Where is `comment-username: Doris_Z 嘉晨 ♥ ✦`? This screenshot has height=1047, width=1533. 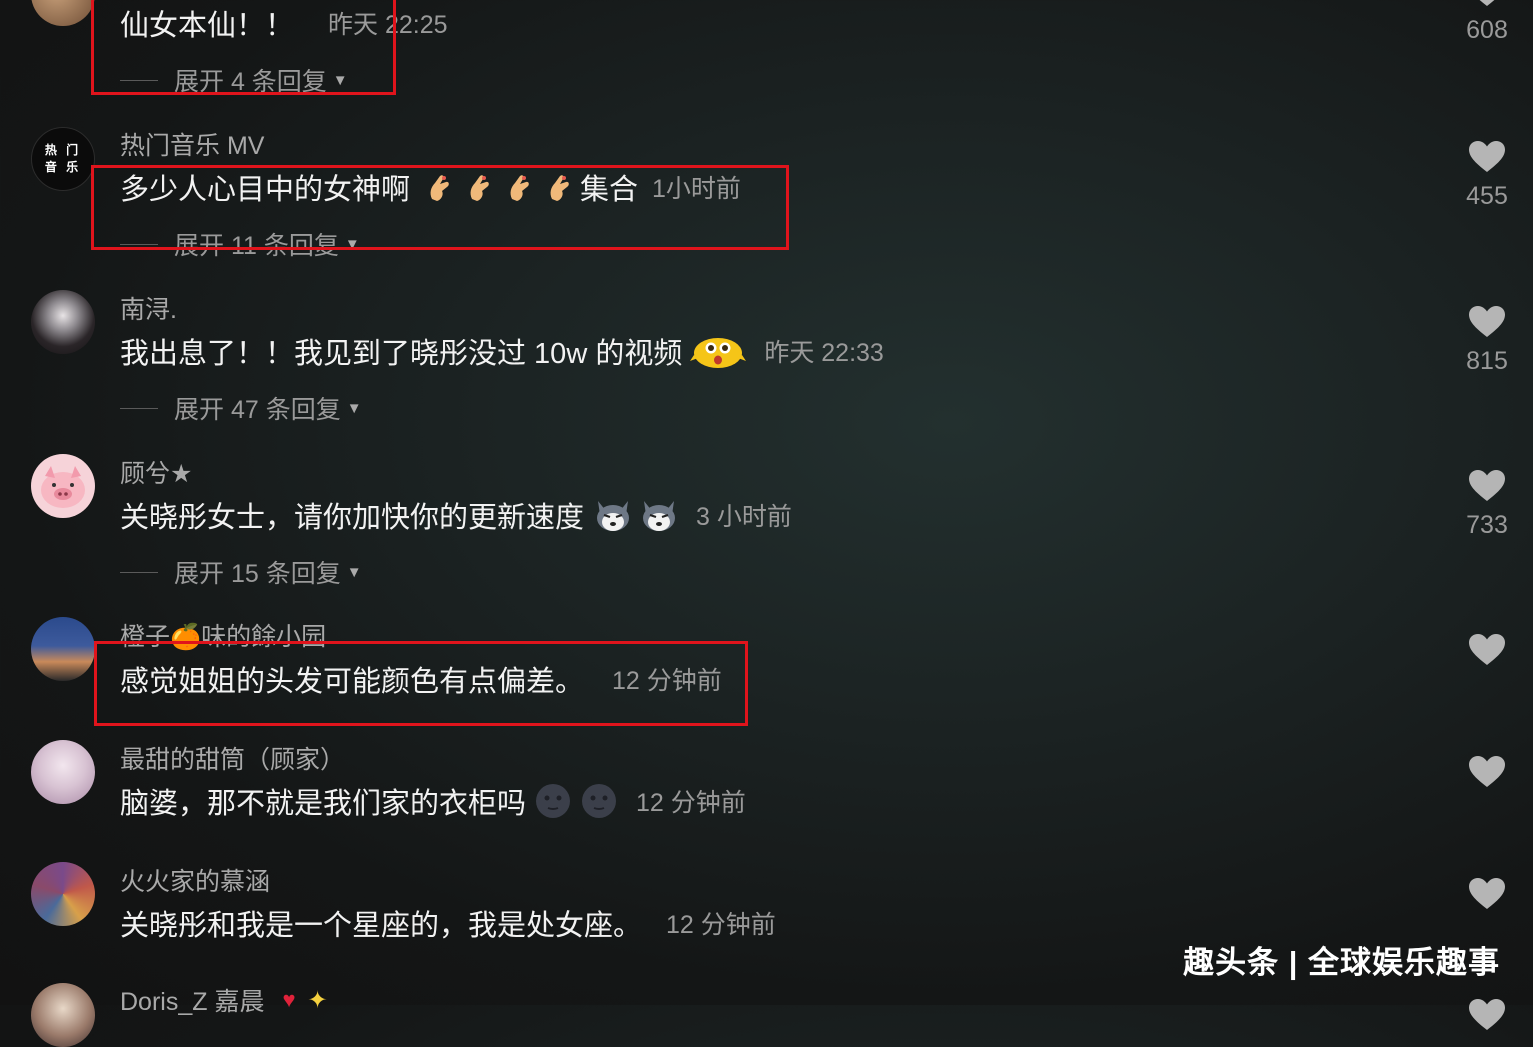 comment-username: Doris_Z 嘉晨 ♥ ✦ is located at coordinates (224, 1000).